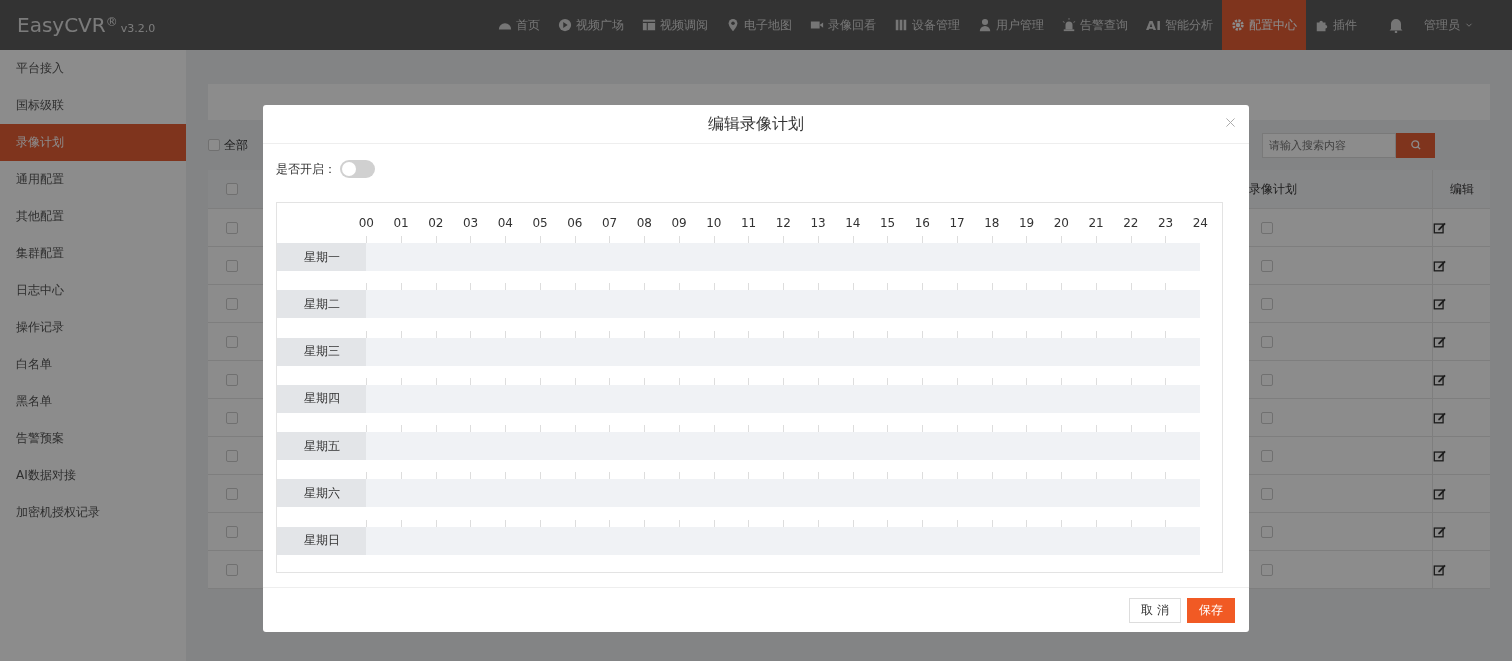  I want to click on day-label: 星期一, so click(321, 257).